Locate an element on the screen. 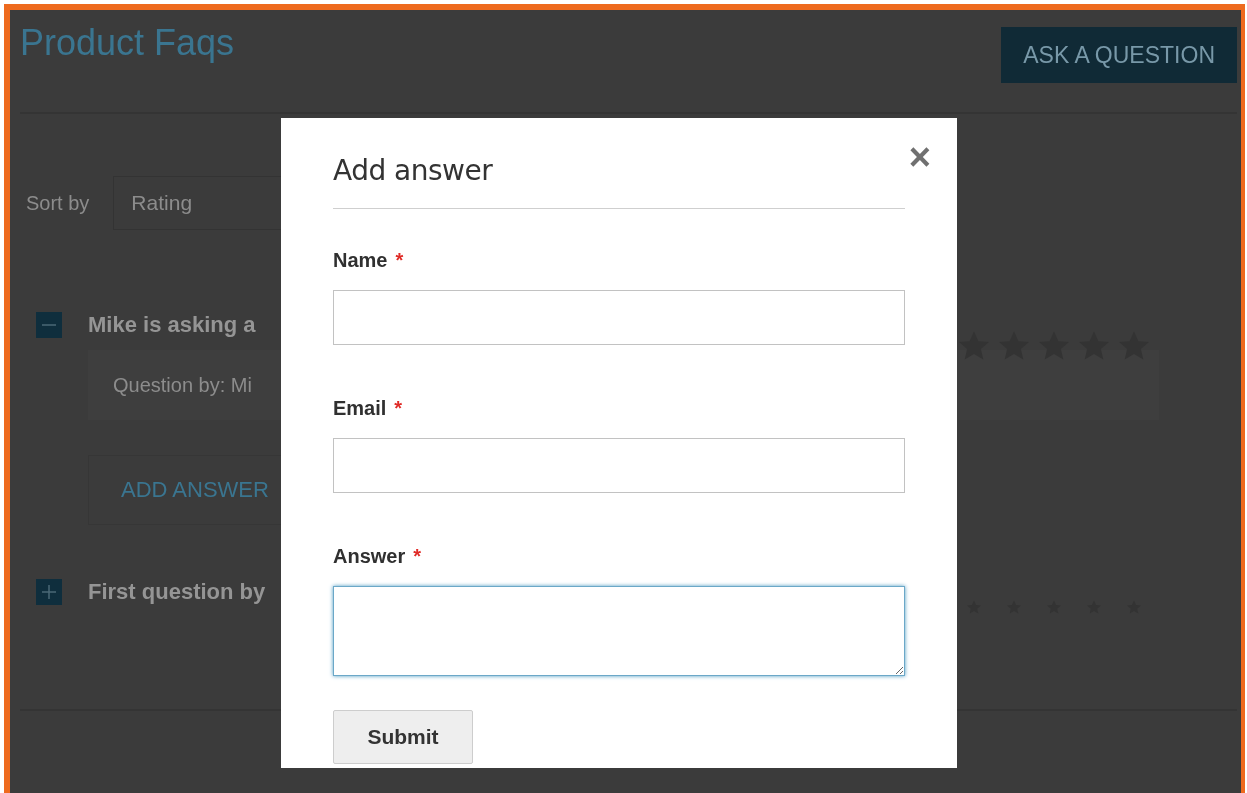  field-label: Name is located at coordinates (360, 260).